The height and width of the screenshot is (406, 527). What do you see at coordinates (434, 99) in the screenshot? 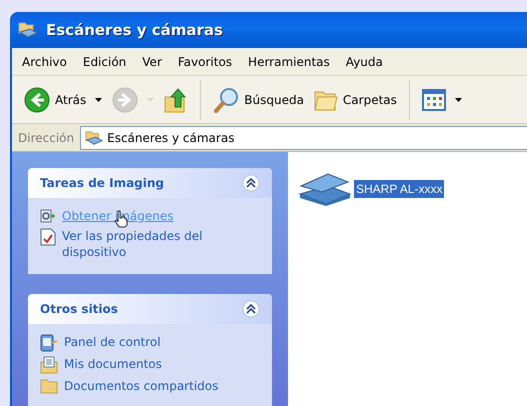
I see `view-grid-icon` at bounding box center [434, 99].